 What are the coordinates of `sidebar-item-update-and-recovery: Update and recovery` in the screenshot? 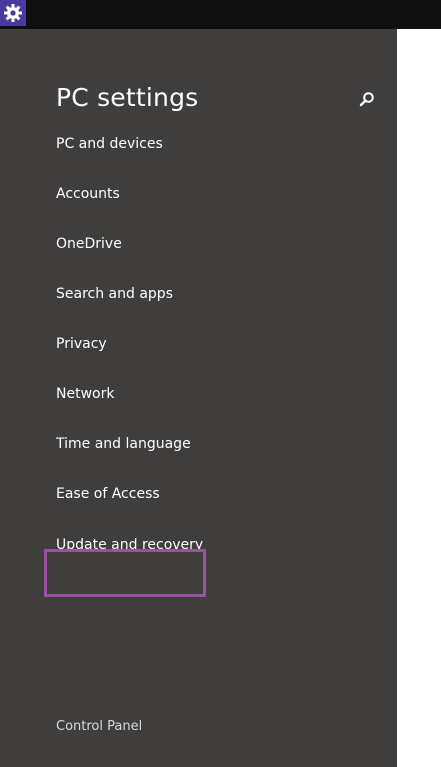 It's located at (129, 545).